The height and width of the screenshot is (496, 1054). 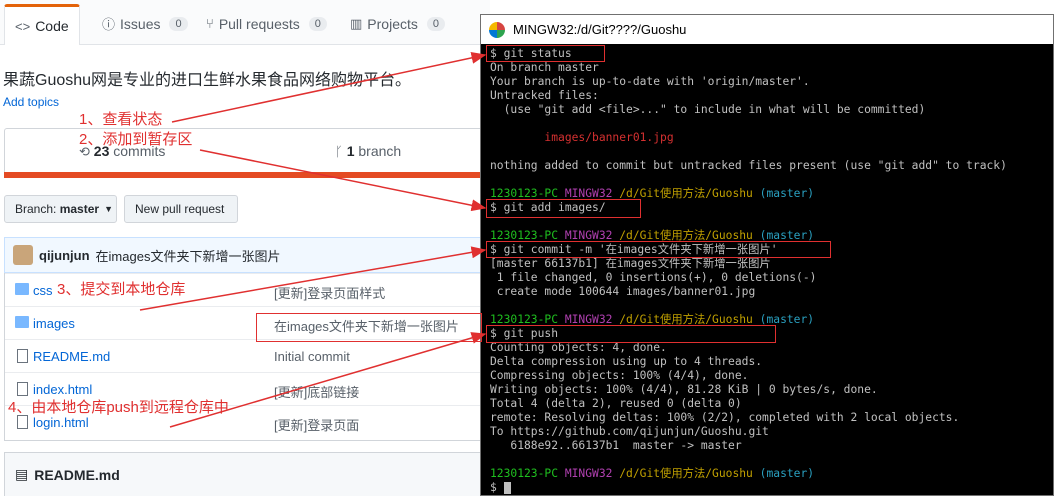 I want to click on branch-select-button: Branch: master ▼, so click(x=60, y=209).